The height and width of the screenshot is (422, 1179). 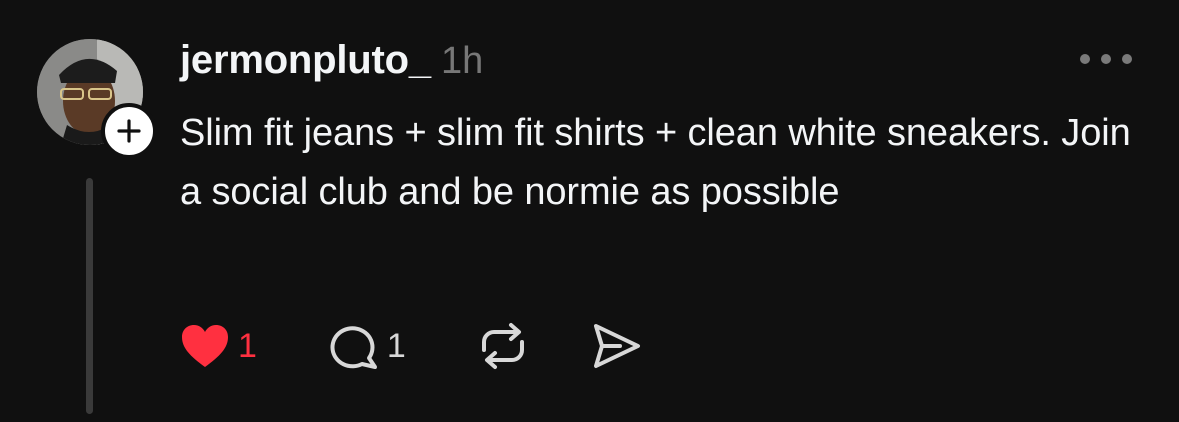 What do you see at coordinates (396, 345) in the screenshot?
I see `reply-count: 1` at bounding box center [396, 345].